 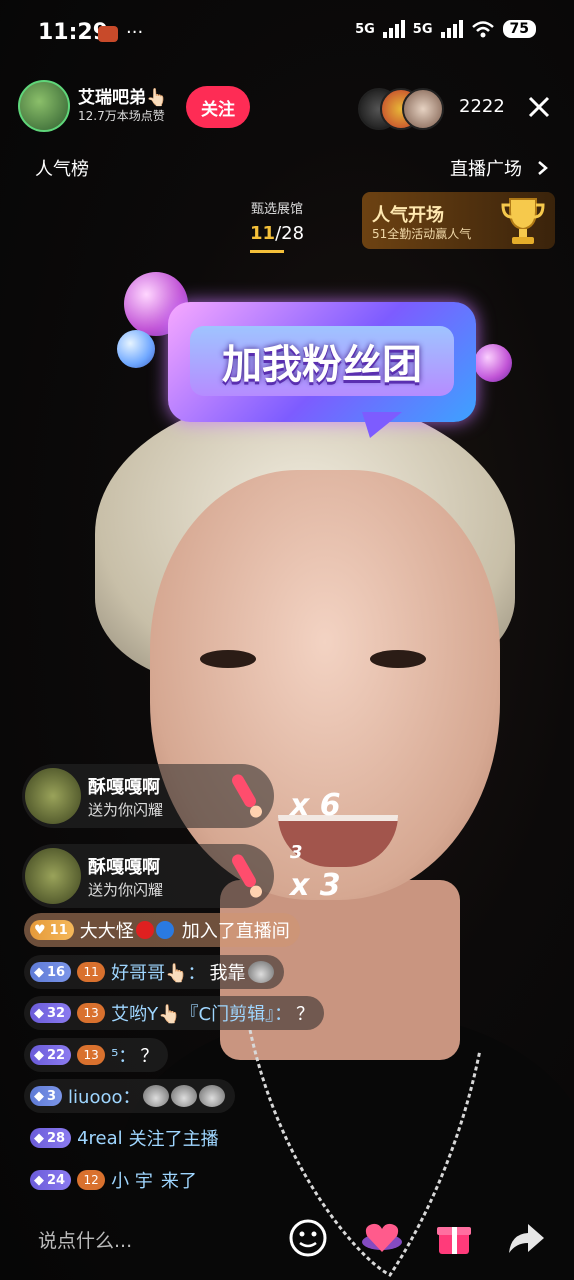 I want to click on red-dot-icon, so click(x=144, y=930).